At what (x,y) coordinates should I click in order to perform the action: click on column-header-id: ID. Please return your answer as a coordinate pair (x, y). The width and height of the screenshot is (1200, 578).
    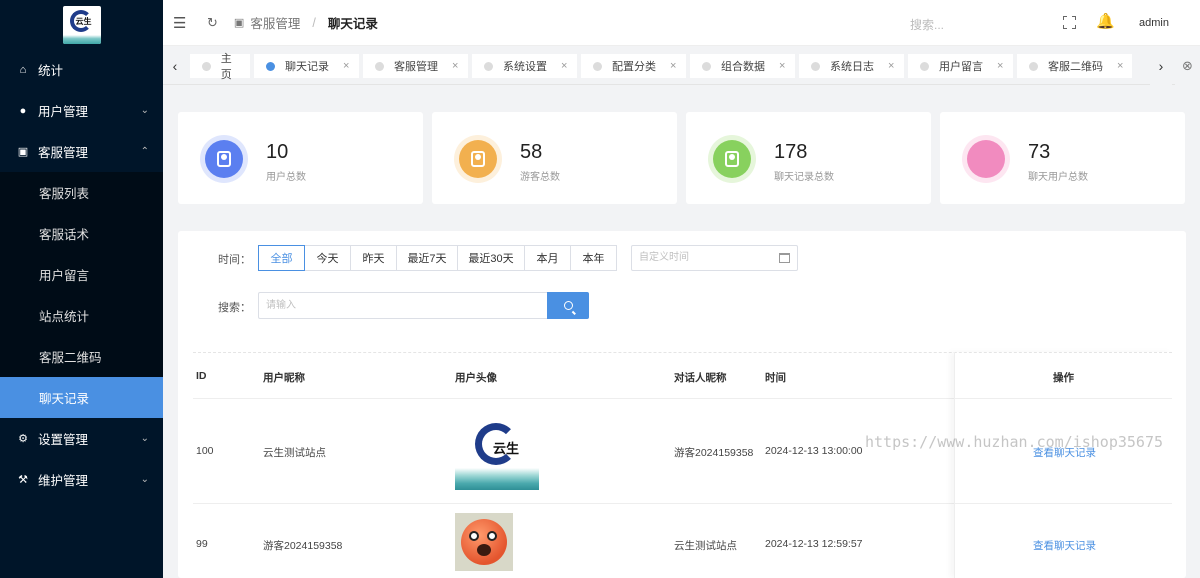
    Looking at the image, I should click on (201, 376).